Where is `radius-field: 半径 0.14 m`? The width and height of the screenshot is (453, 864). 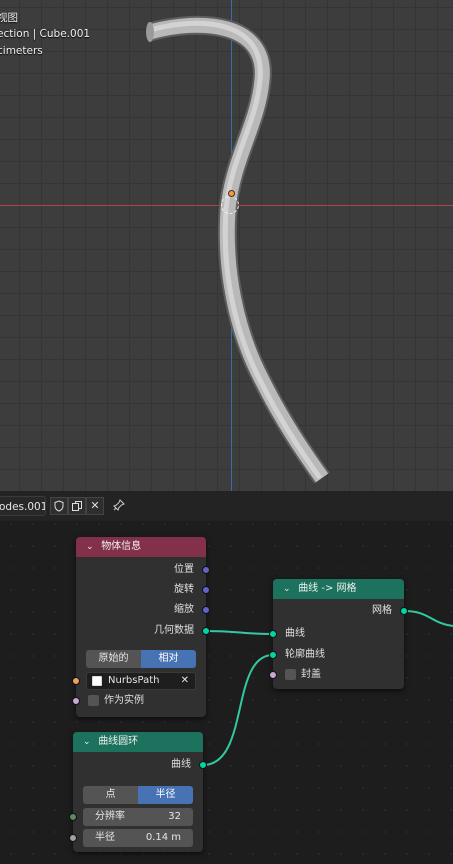
radius-field: 半径 0.14 m is located at coordinates (138, 838).